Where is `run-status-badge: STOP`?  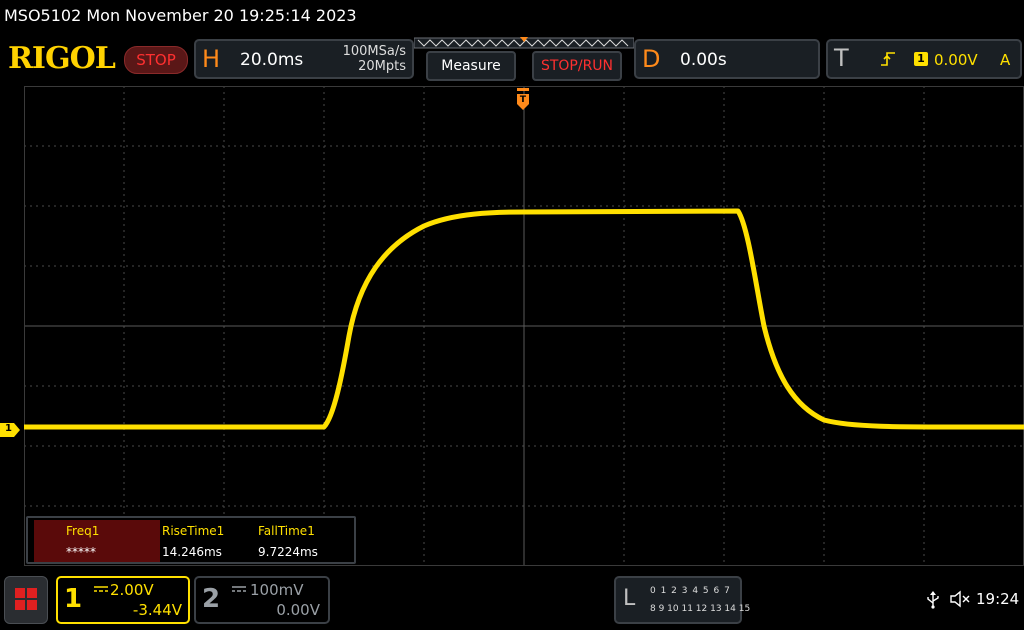
run-status-badge: STOP is located at coordinates (156, 60).